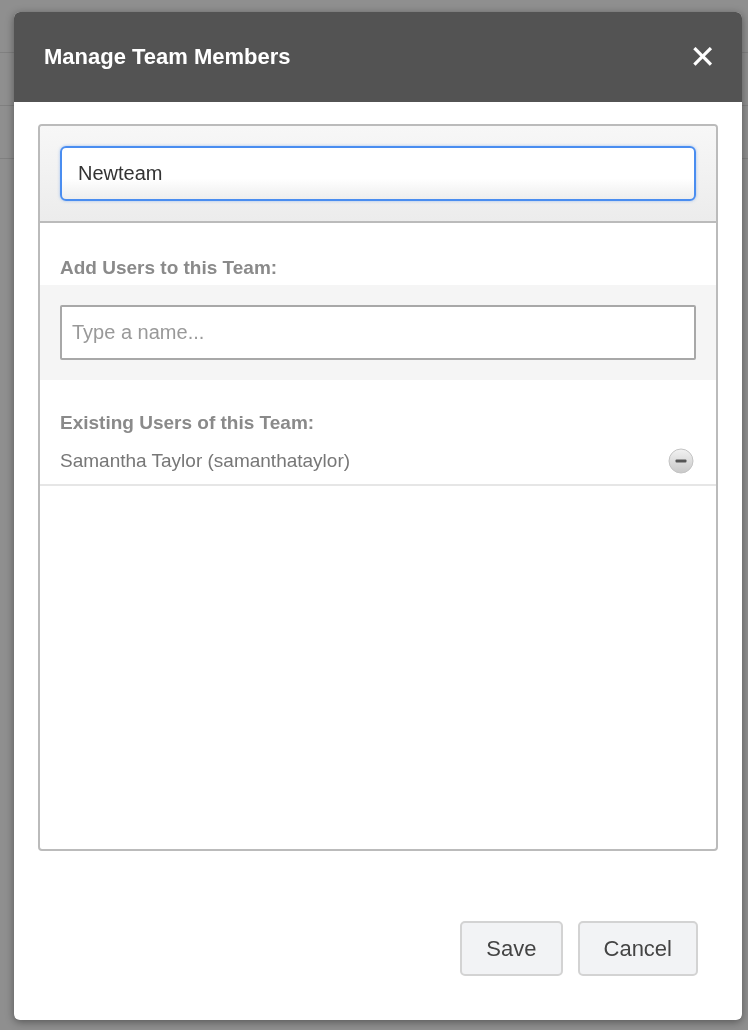  What do you see at coordinates (378, 173) in the screenshot?
I see `team-name-field: Newteam` at bounding box center [378, 173].